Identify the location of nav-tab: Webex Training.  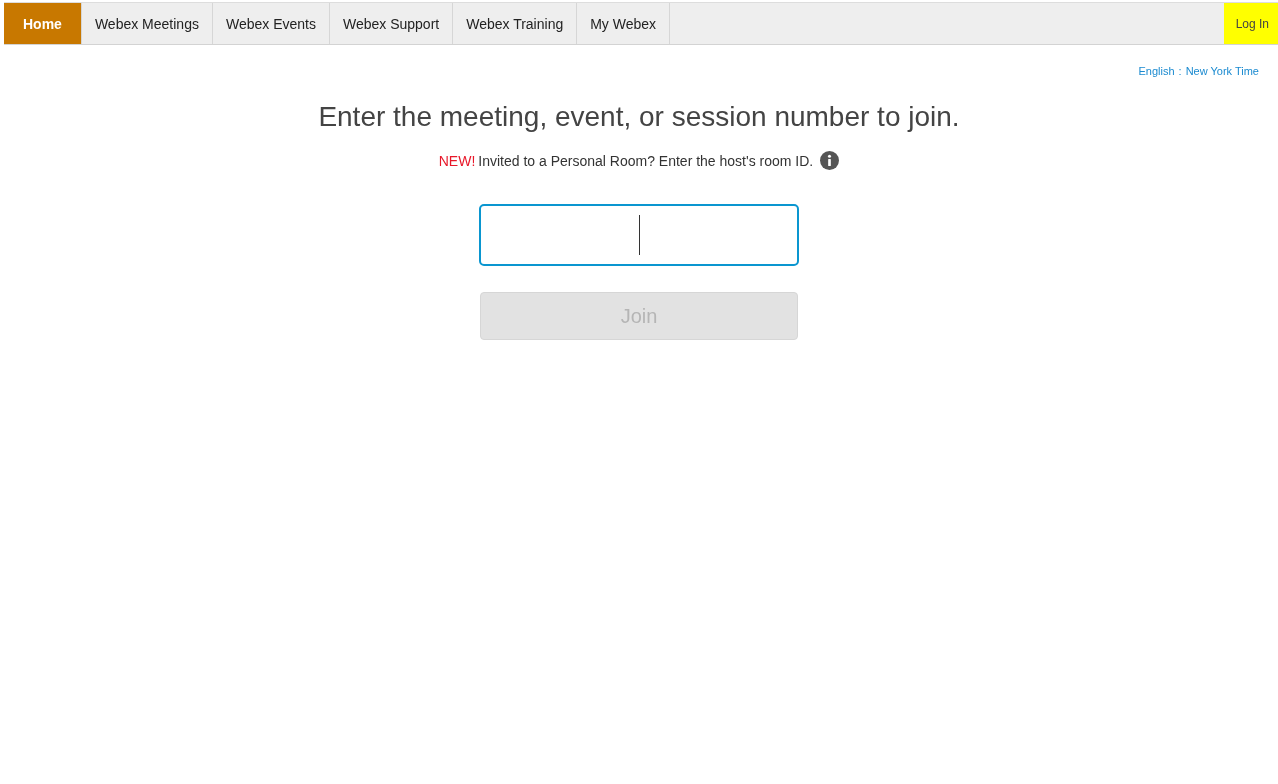
(515, 23).